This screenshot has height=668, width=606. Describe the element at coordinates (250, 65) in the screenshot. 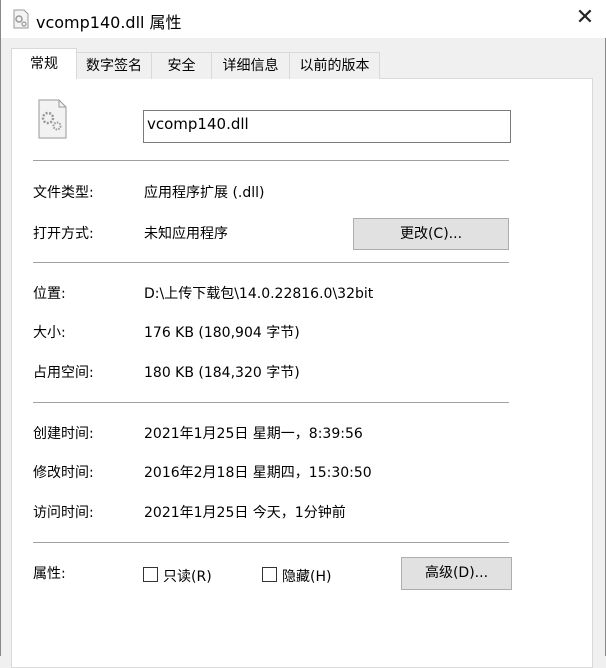

I see `tab-details: 详细信息` at that location.